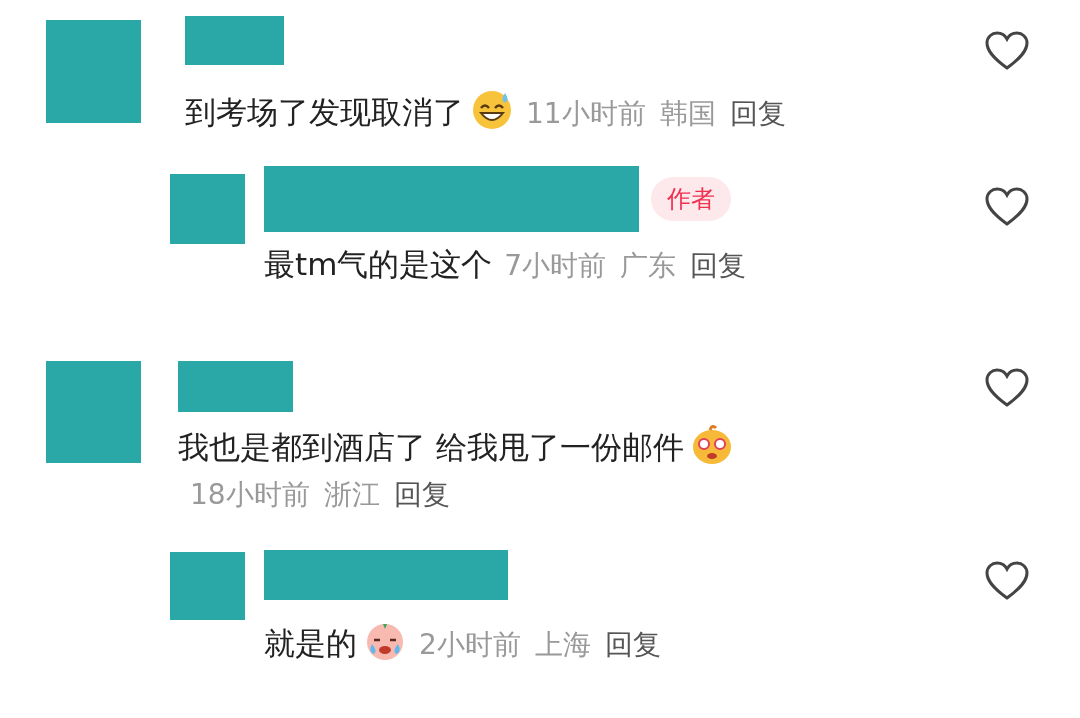  I want to click on comment-time: 18小时前, so click(250, 494).